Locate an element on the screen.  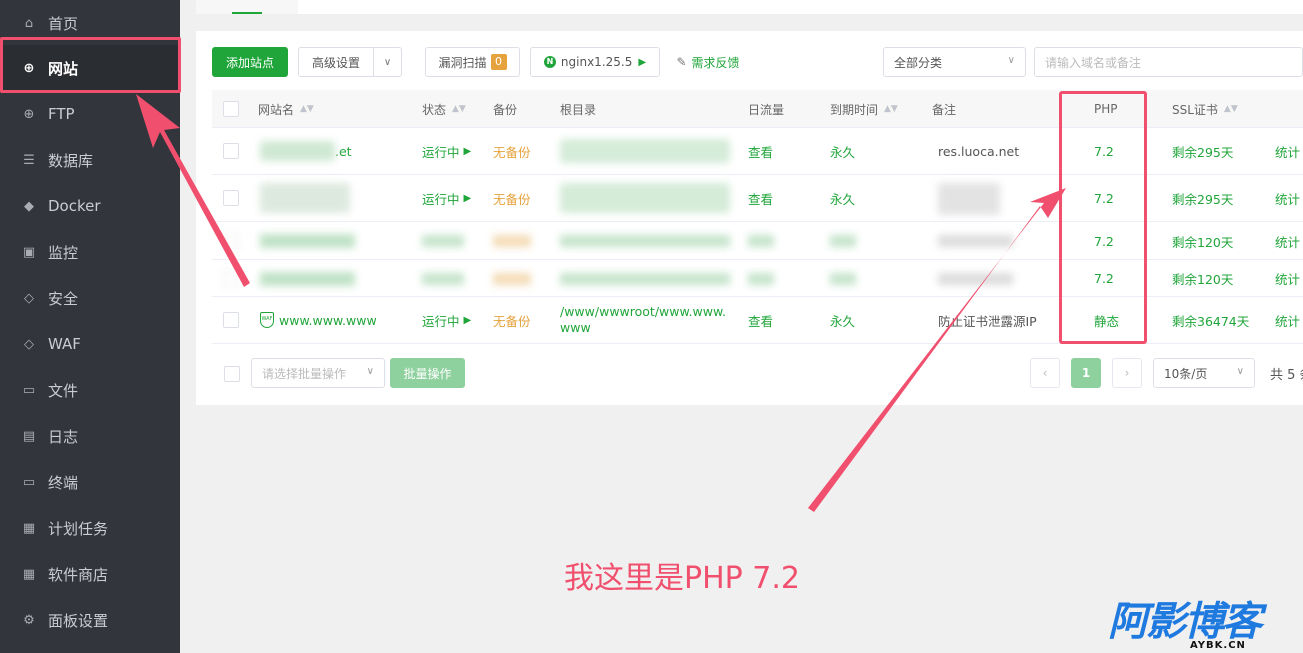
redacted-traffic is located at coordinates (761, 279).